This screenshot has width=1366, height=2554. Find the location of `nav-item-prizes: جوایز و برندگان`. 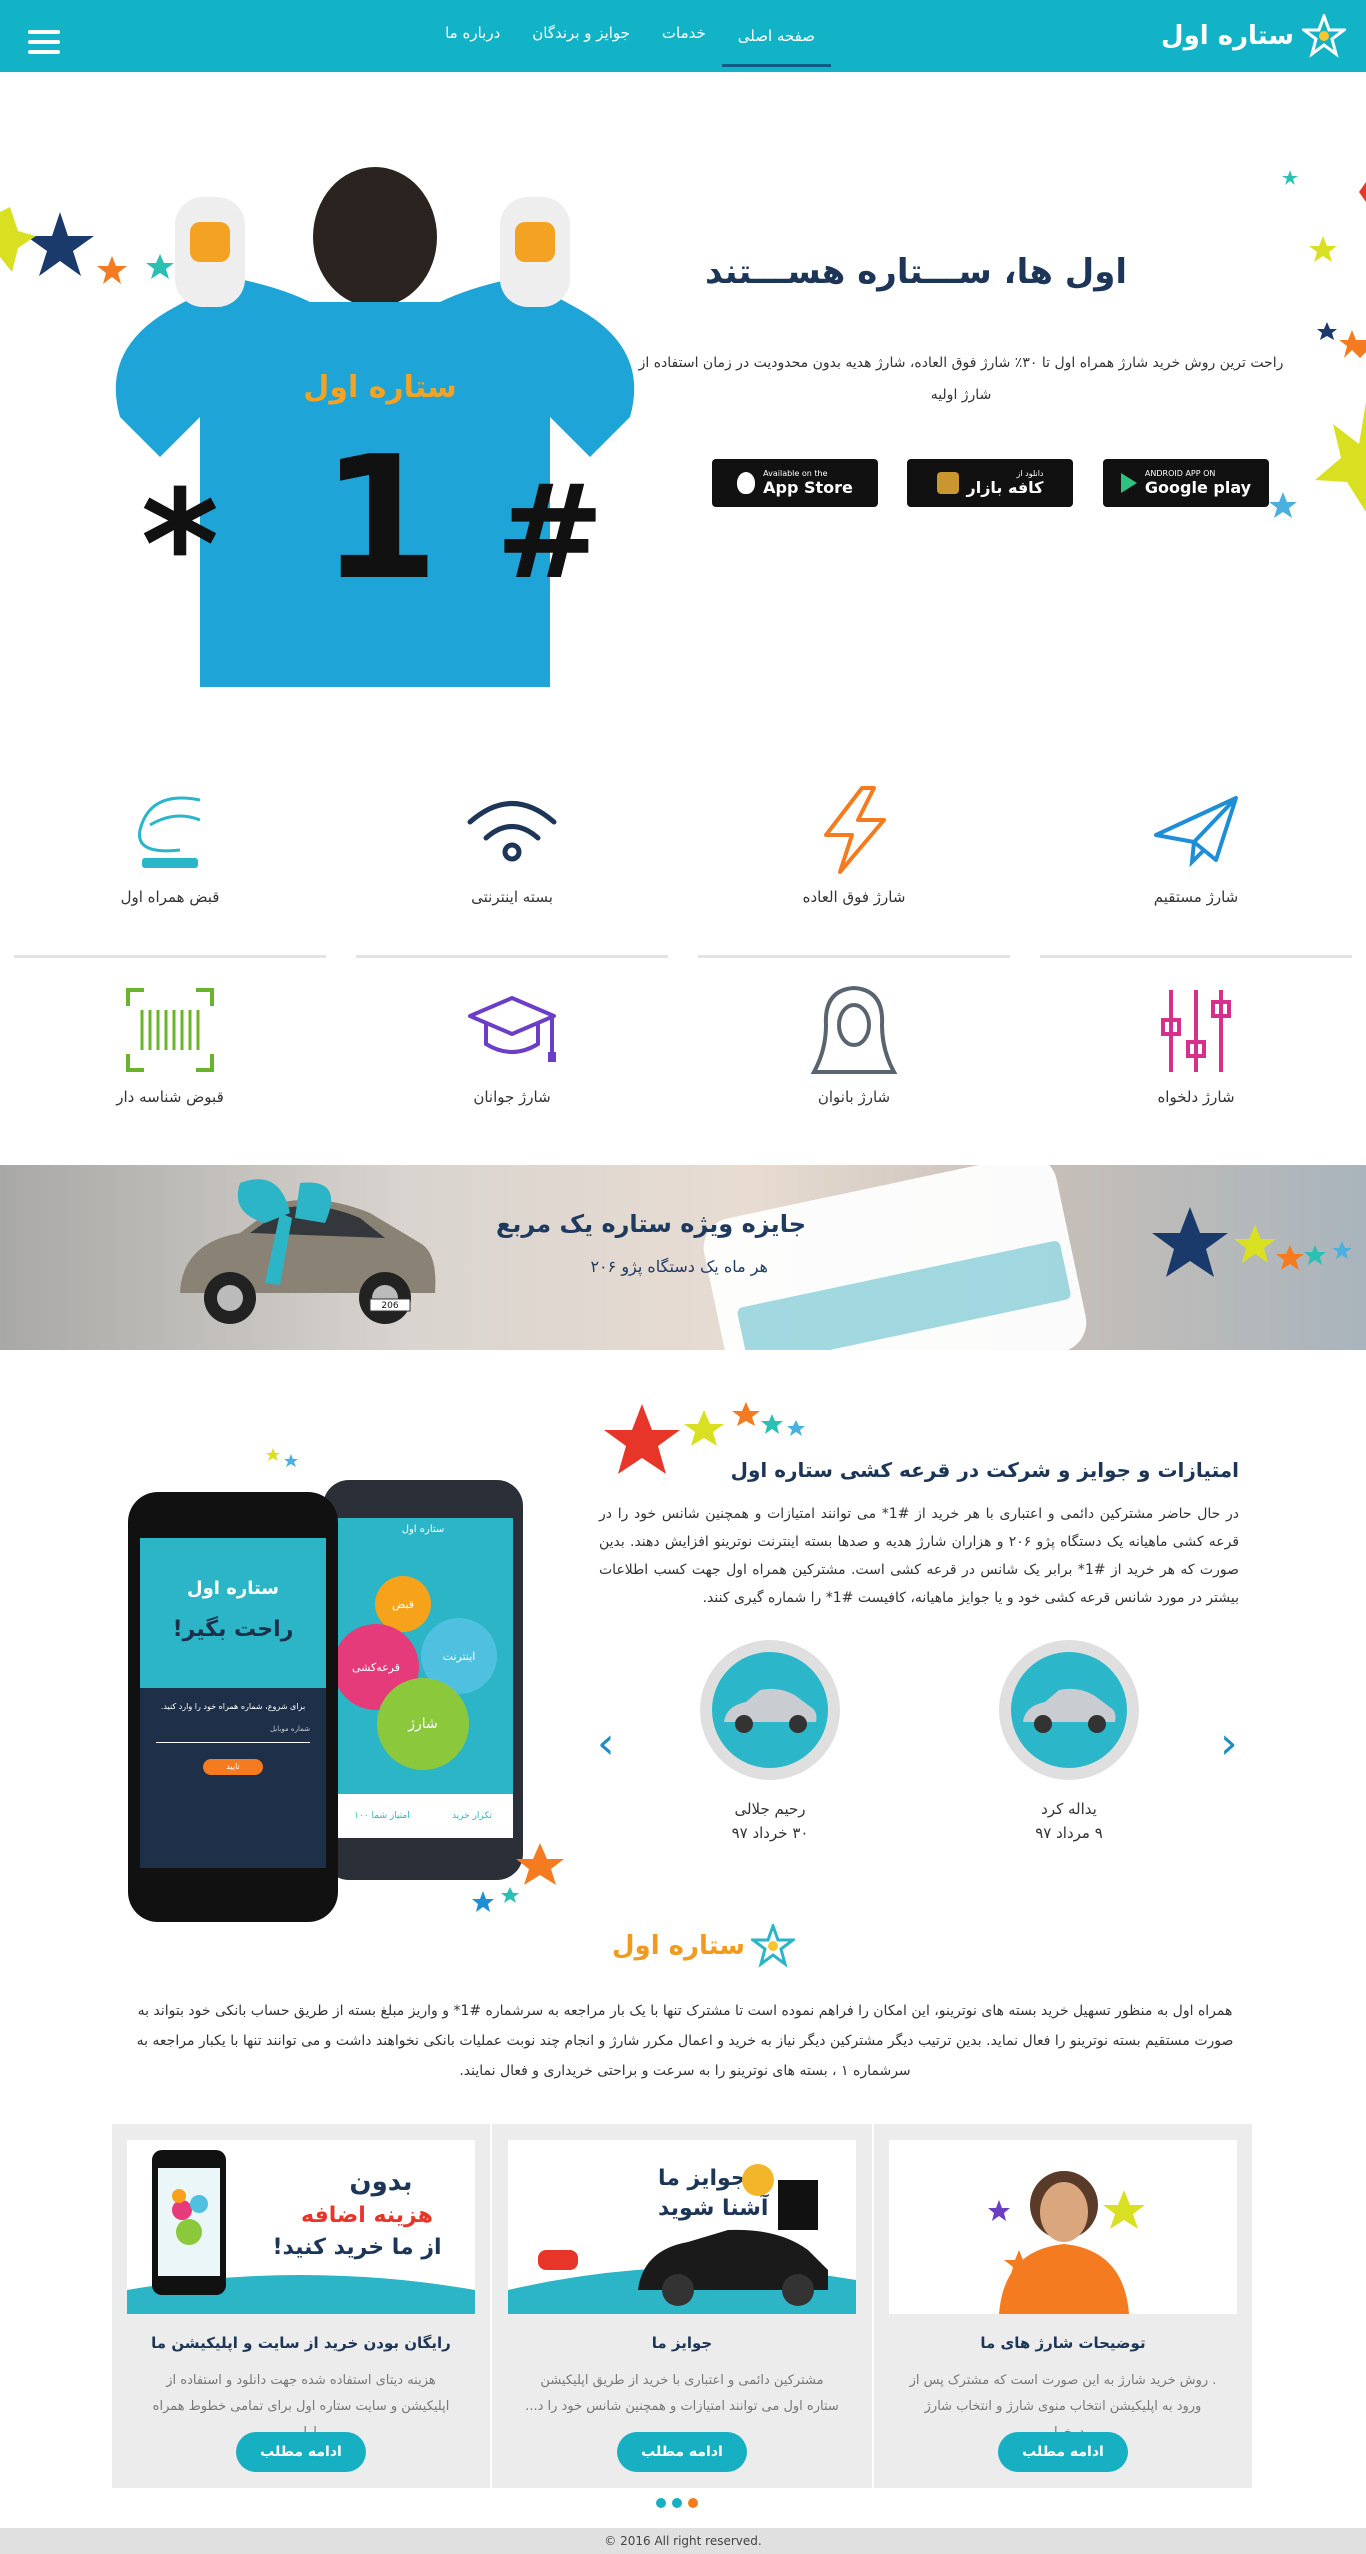

nav-item-prizes: جوایز و برندگان is located at coordinates (581, 36).